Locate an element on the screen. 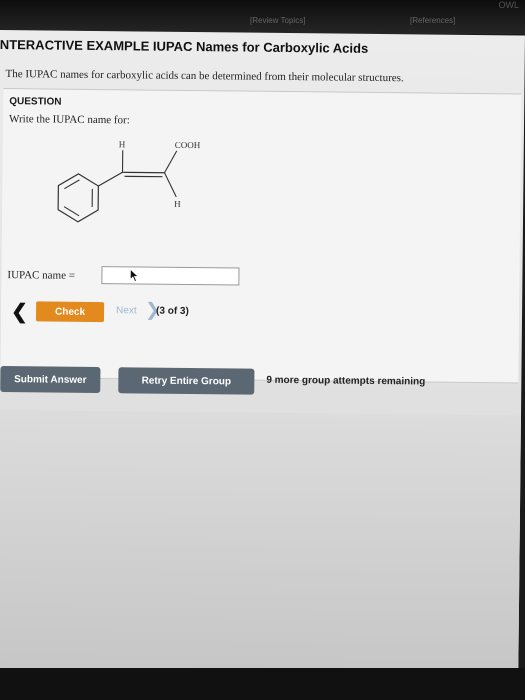 The height and width of the screenshot is (700, 525). bond-to-cooh is located at coordinates (171, 161).